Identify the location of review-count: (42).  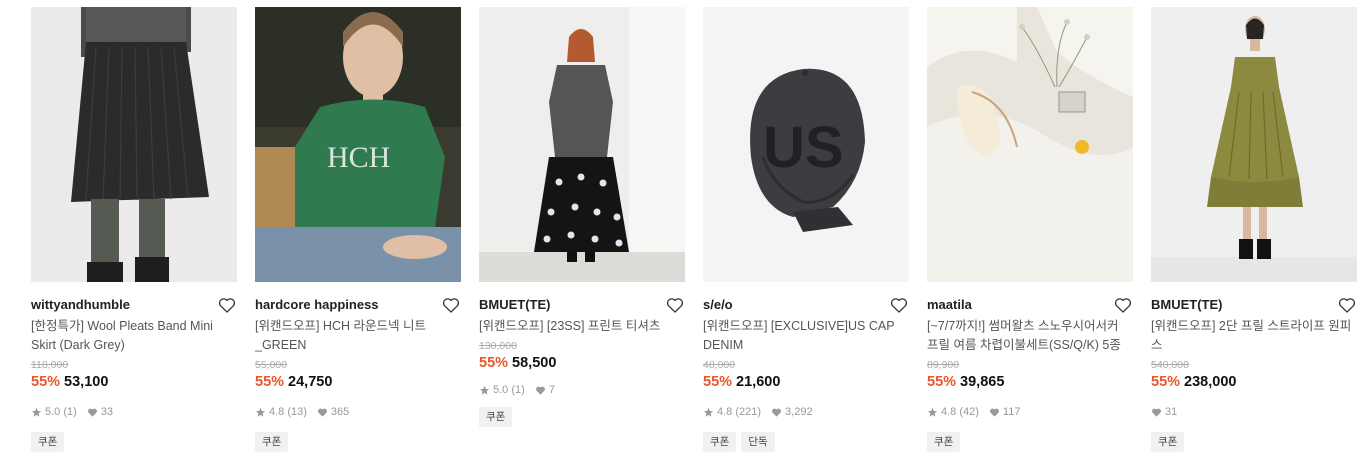
(969, 412).